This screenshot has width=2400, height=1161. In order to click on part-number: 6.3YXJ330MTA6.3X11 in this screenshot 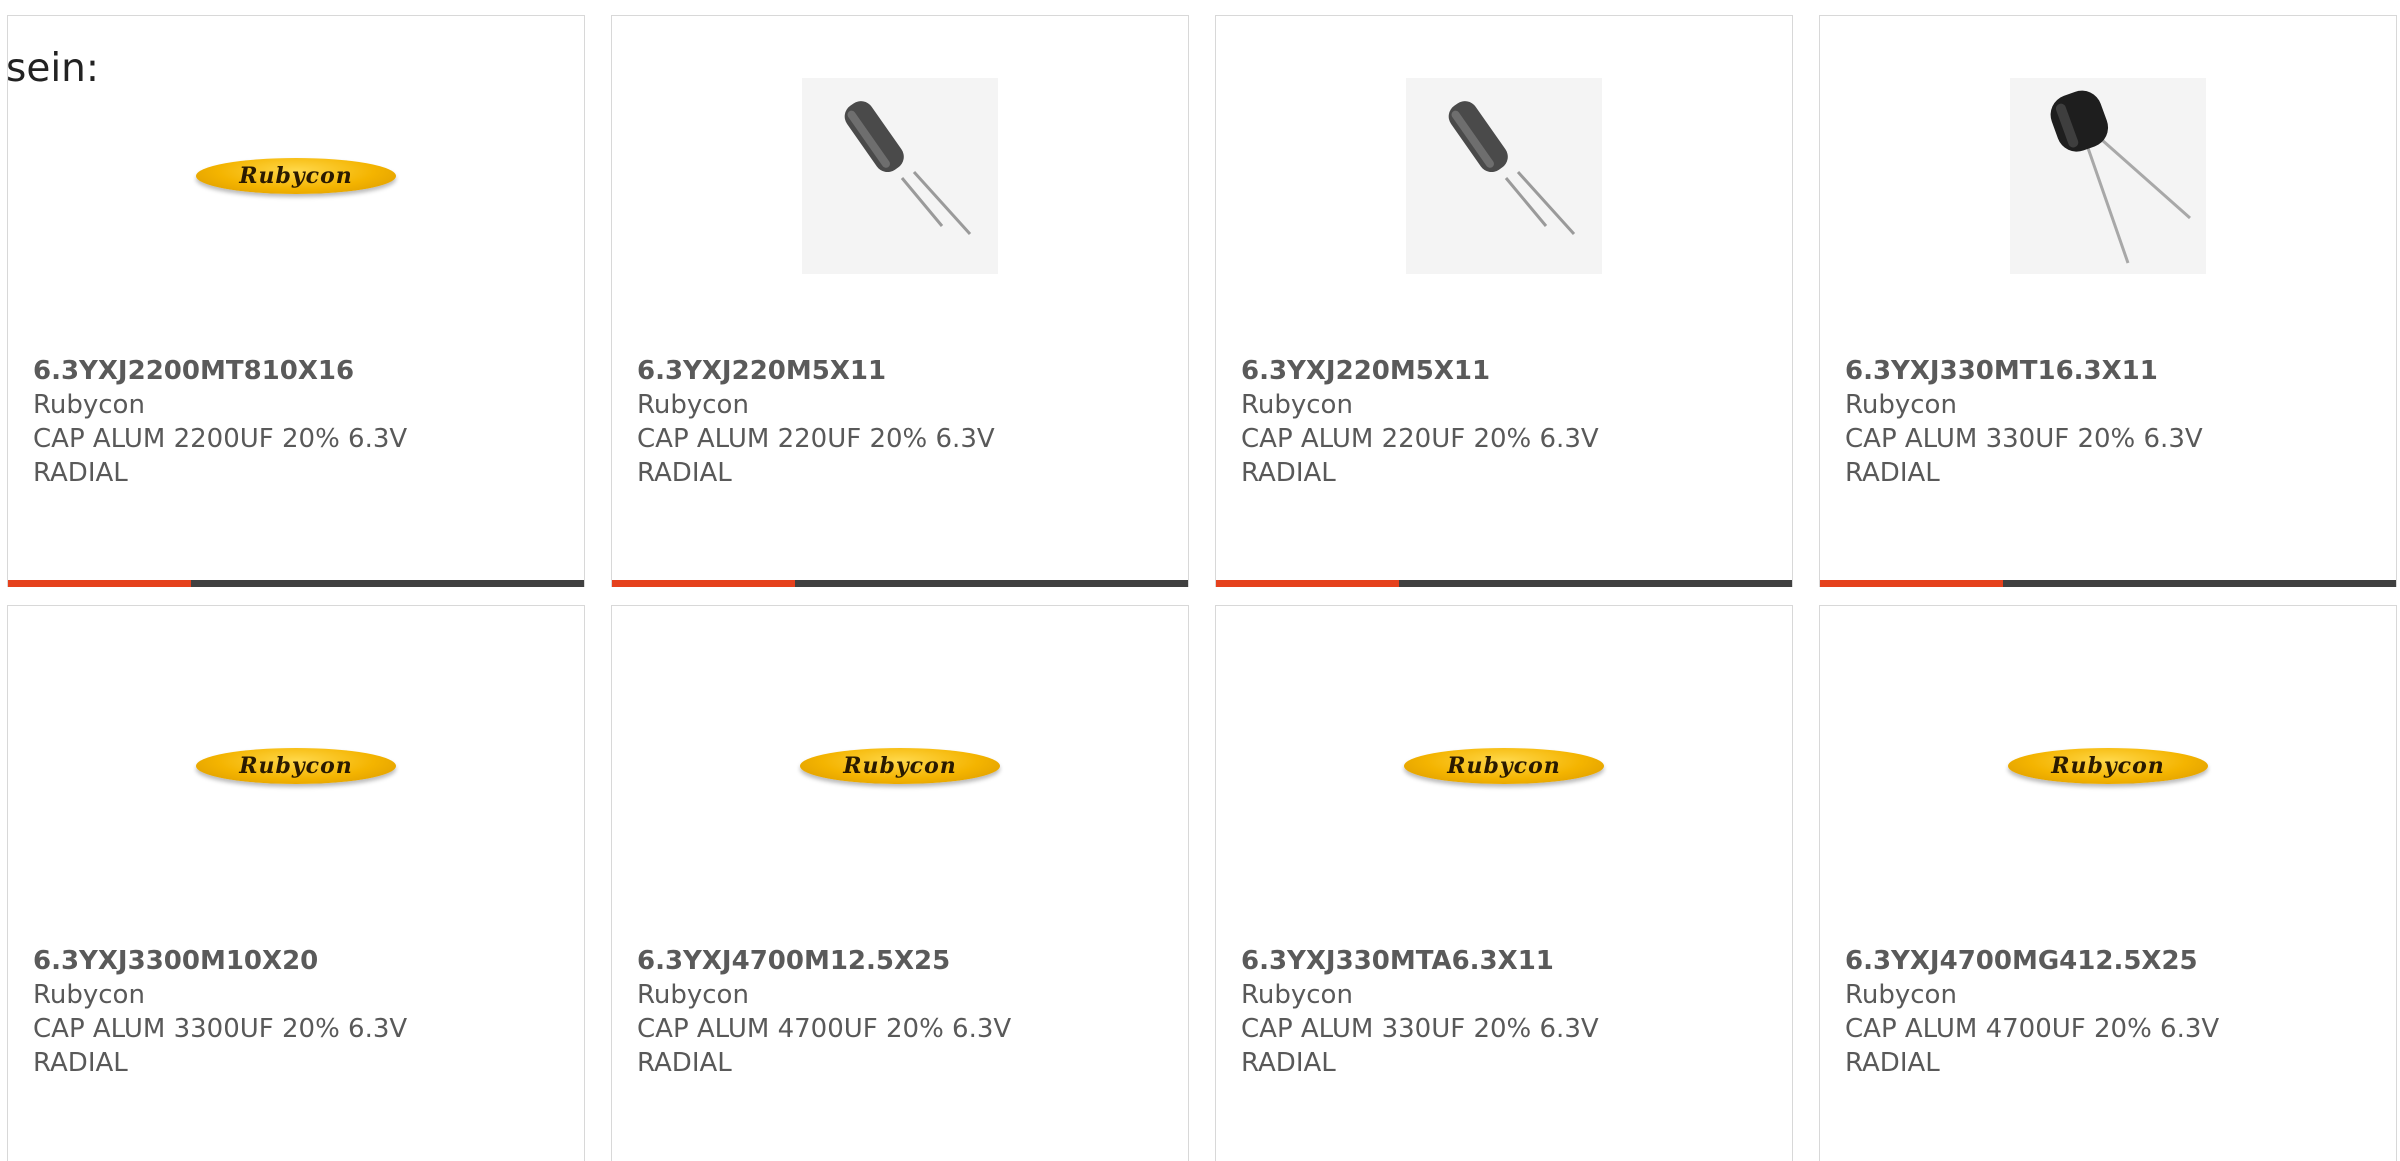, I will do `click(1506, 961)`.